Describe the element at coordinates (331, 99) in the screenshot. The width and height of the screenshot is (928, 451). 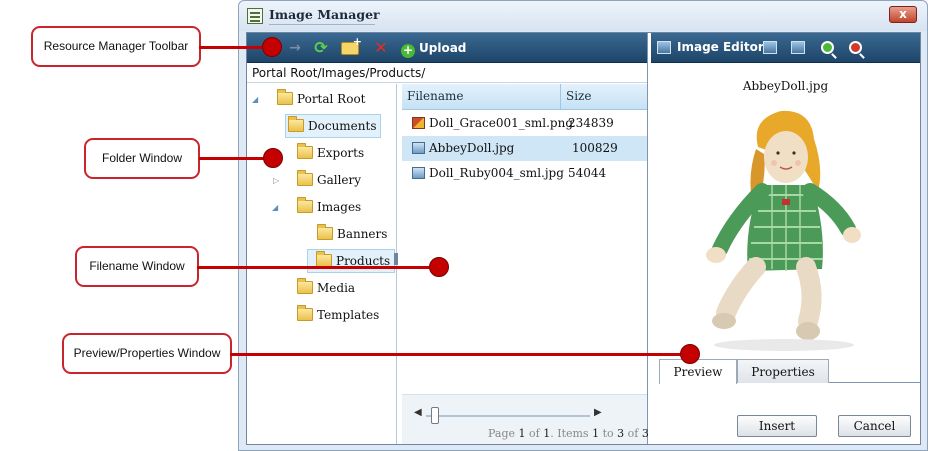
I see `folder-label: Portal Root` at that location.